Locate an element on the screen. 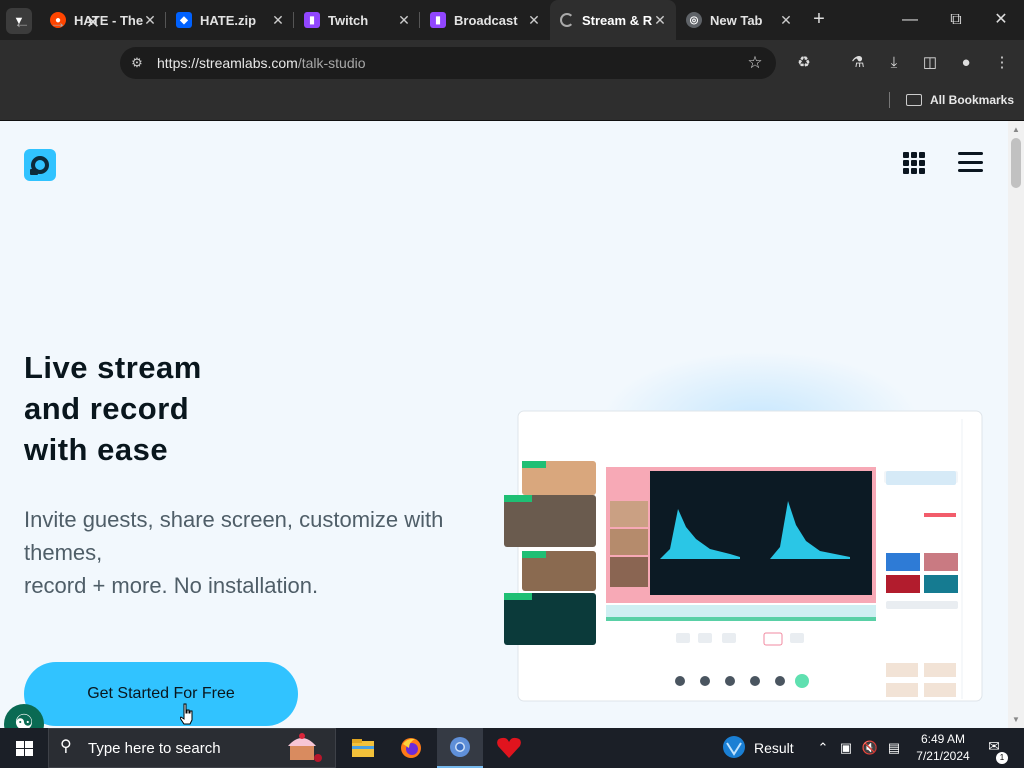 This screenshot has height=768, width=1024. tab-twitch: ▮ Twitch ✕ is located at coordinates (357, 20).